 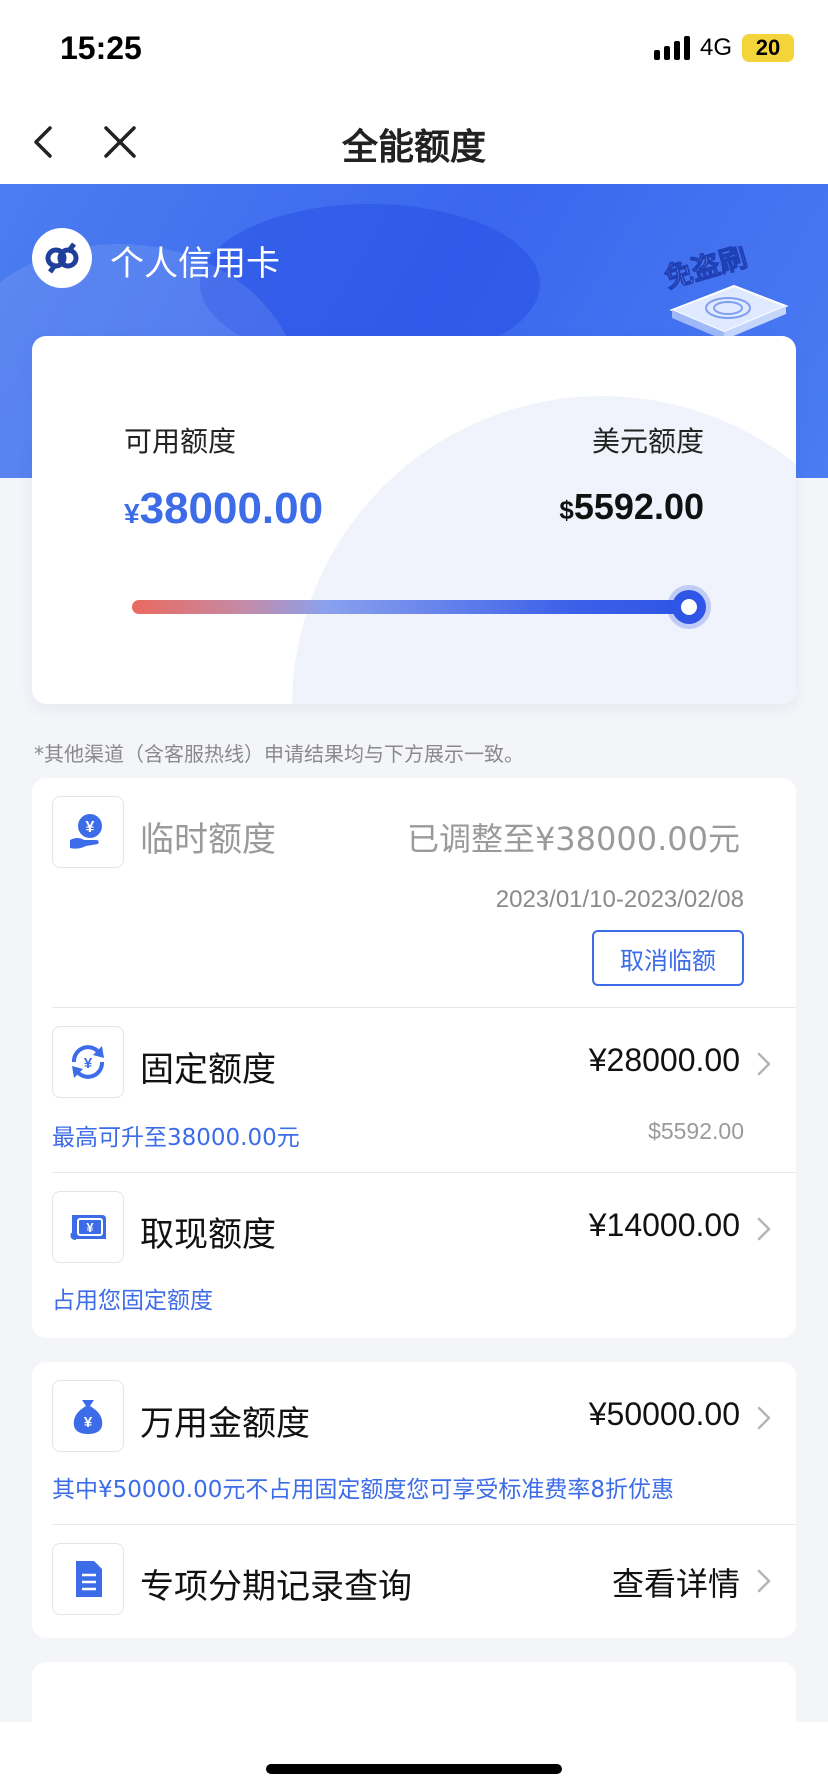 What do you see at coordinates (279, 754) in the screenshot?
I see `channel-notice: *其他渠道（含客服热线）申请结果均与下方展示一致。` at bounding box center [279, 754].